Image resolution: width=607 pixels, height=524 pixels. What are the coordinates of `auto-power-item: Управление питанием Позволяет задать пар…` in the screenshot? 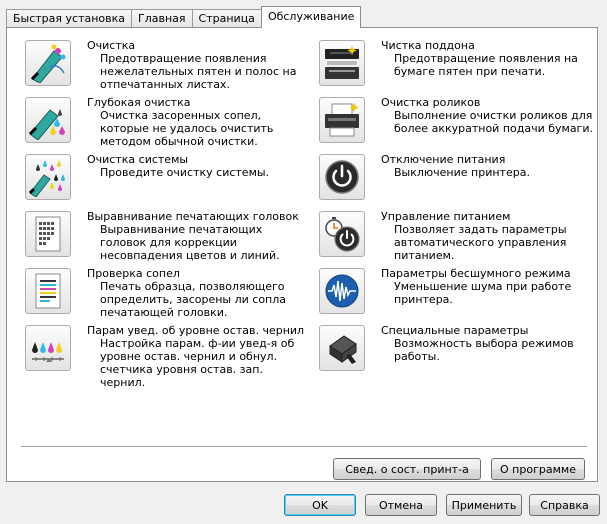 It's located at (454, 235).